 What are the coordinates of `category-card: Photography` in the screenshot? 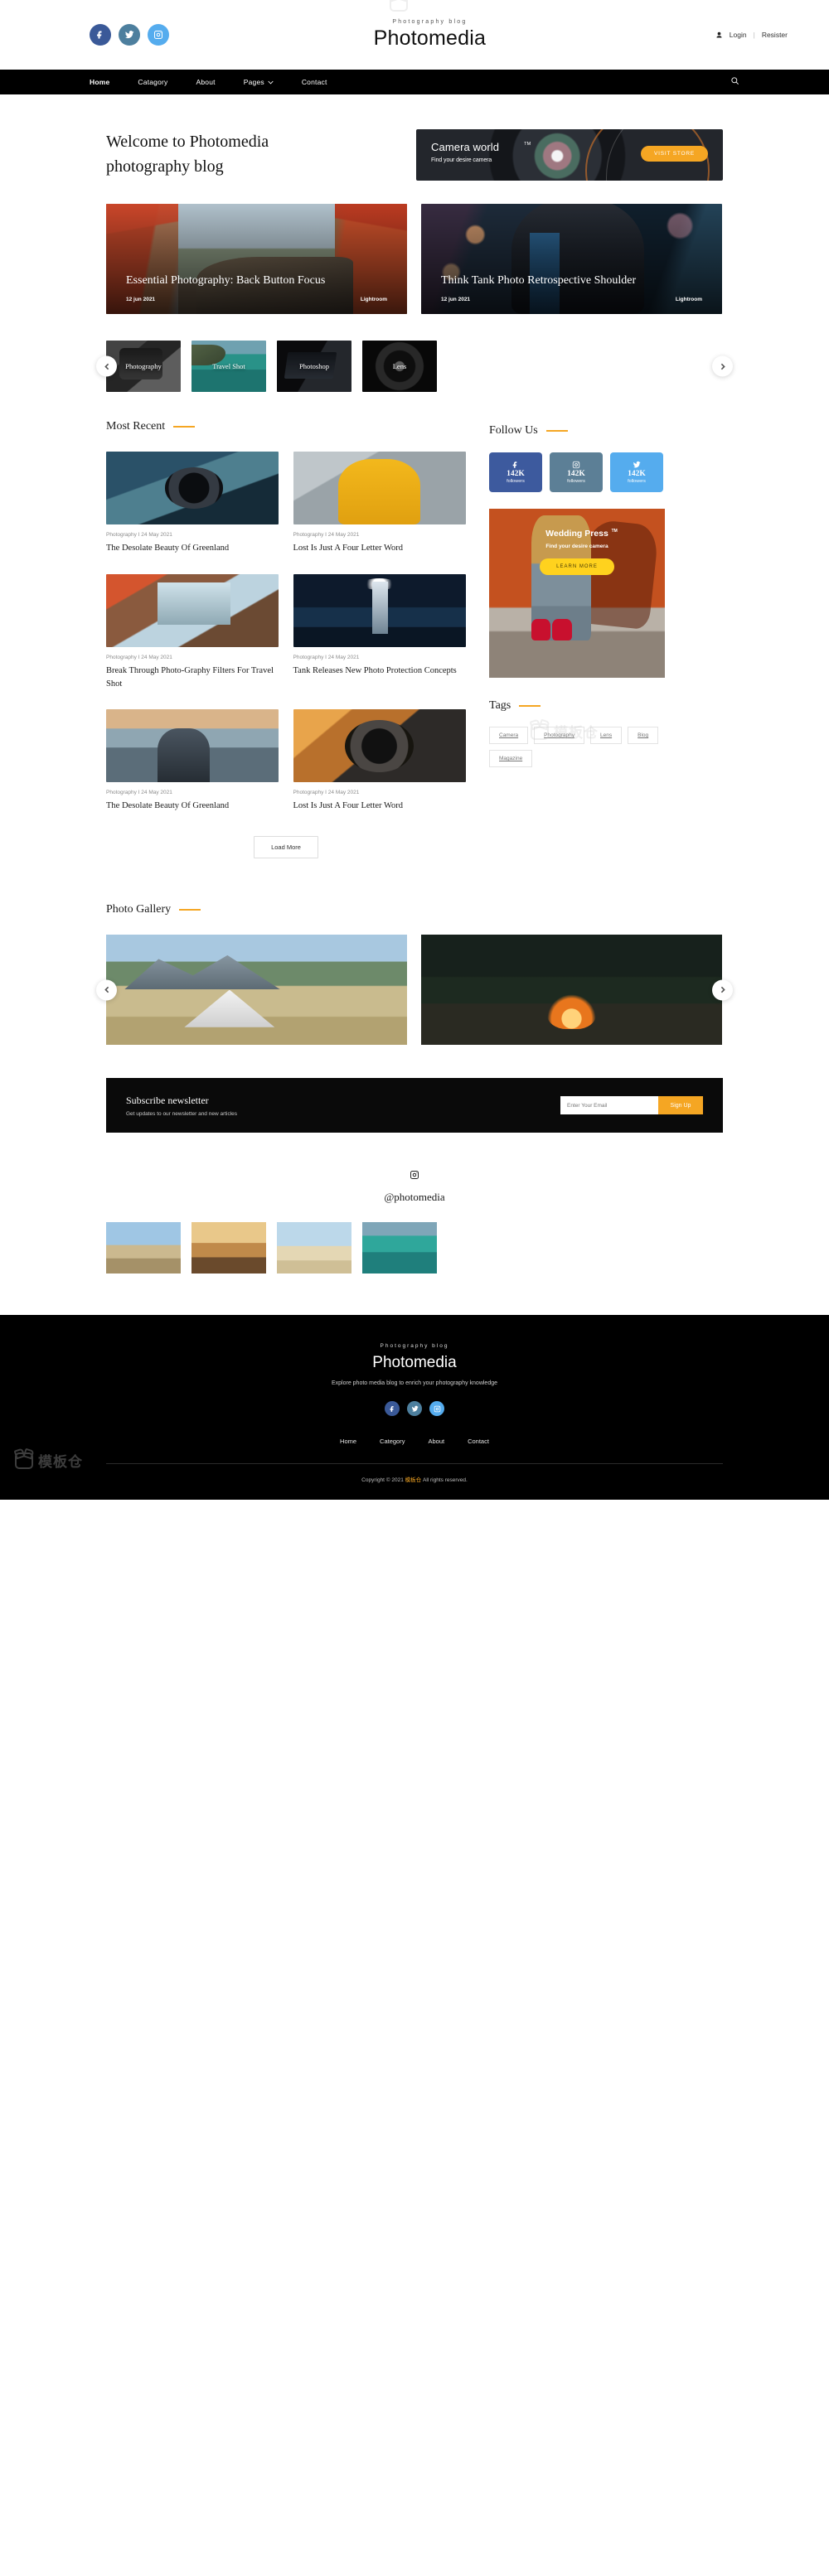 It's located at (143, 366).